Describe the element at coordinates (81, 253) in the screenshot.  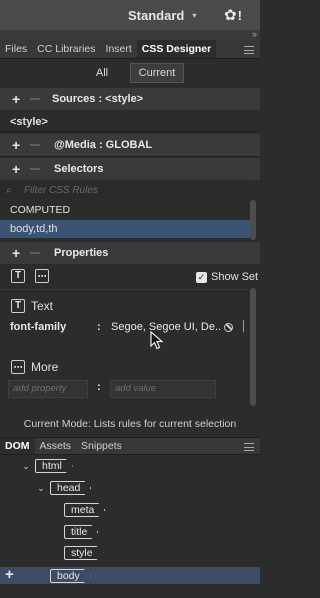
I see `properties-title: Properties` at that location.